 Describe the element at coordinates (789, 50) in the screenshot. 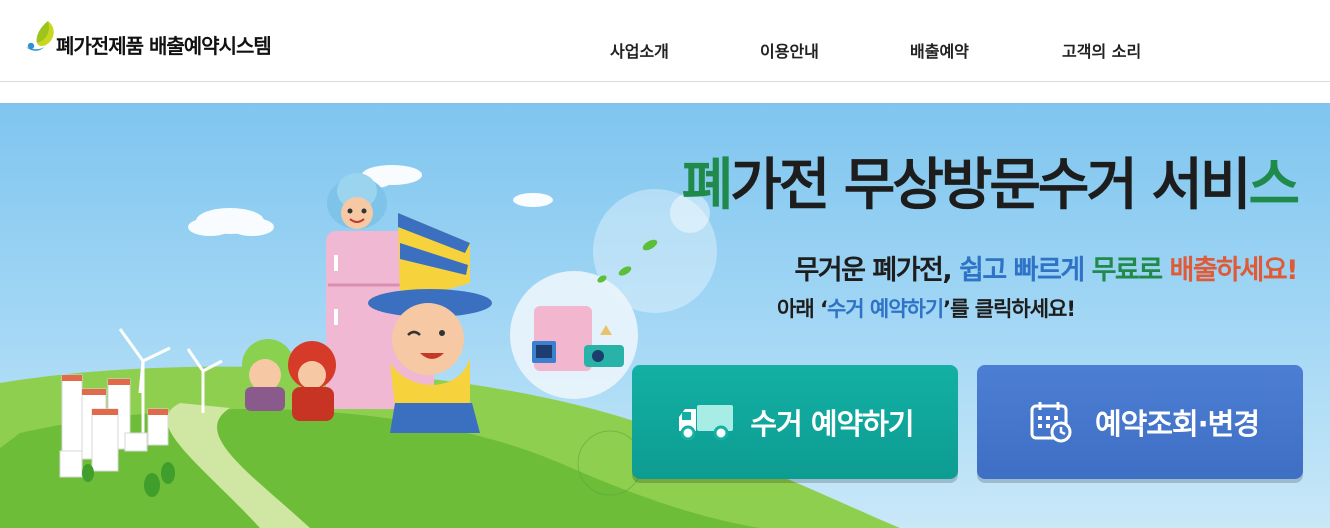

I see `nav-item-guide: 이용안내` at that location.